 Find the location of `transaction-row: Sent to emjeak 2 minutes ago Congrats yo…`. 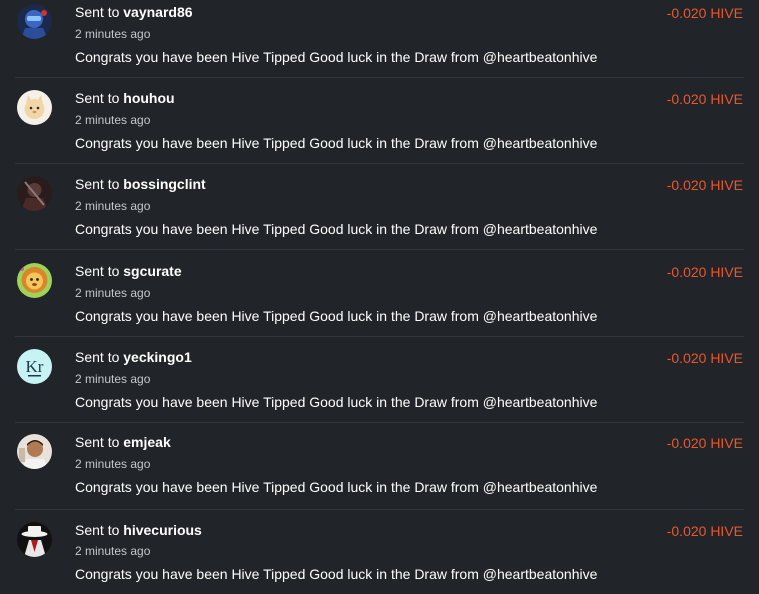

transaction-row: Sent to emjeak 2 minutes ago Congrats yo… is located at coordinates (379, 465).